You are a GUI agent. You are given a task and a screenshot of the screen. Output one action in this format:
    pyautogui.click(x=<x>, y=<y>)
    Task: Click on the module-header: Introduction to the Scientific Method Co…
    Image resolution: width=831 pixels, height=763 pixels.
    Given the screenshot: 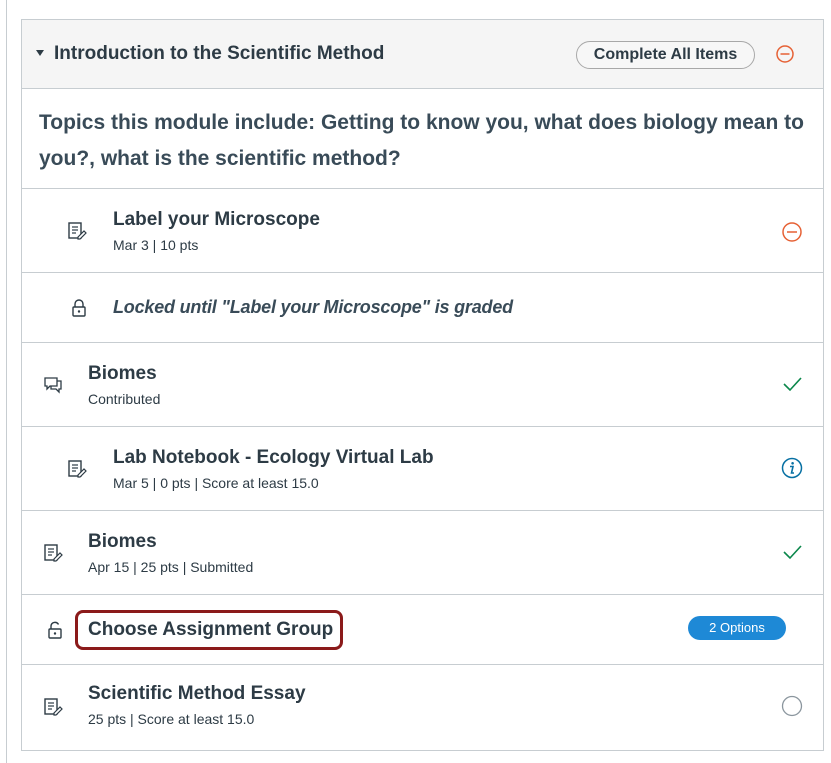 What is the action you would take?
    pyautogui.click(x=422, y=54)
    